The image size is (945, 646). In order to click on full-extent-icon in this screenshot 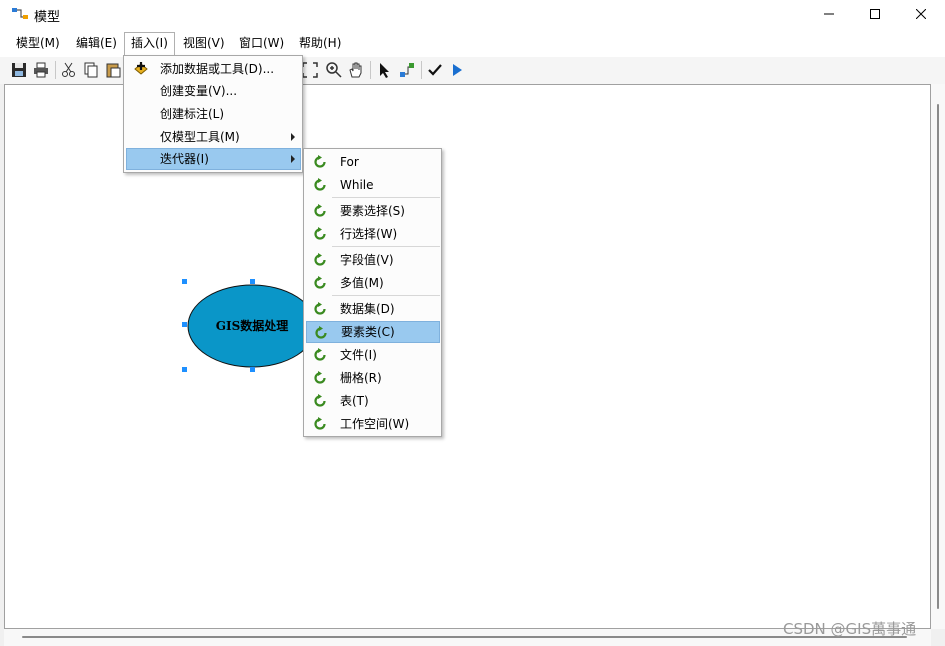, I will do `click(310, 70)`.